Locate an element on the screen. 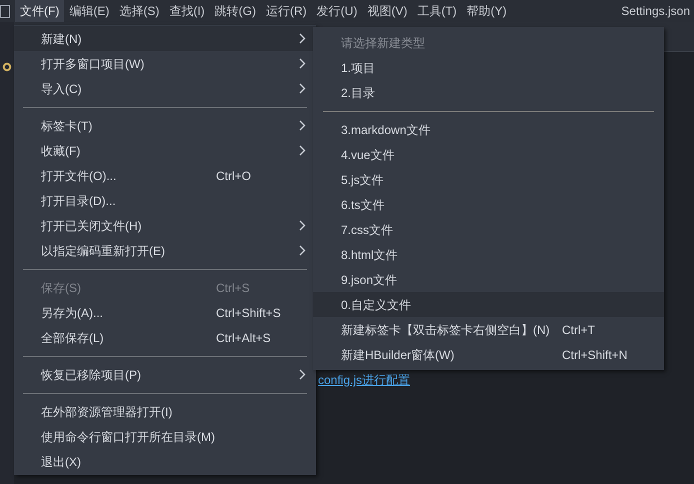 The height and width of the screenshot is (484, 694). menu-item: 1.项目 is located at coordinates (488, 67).